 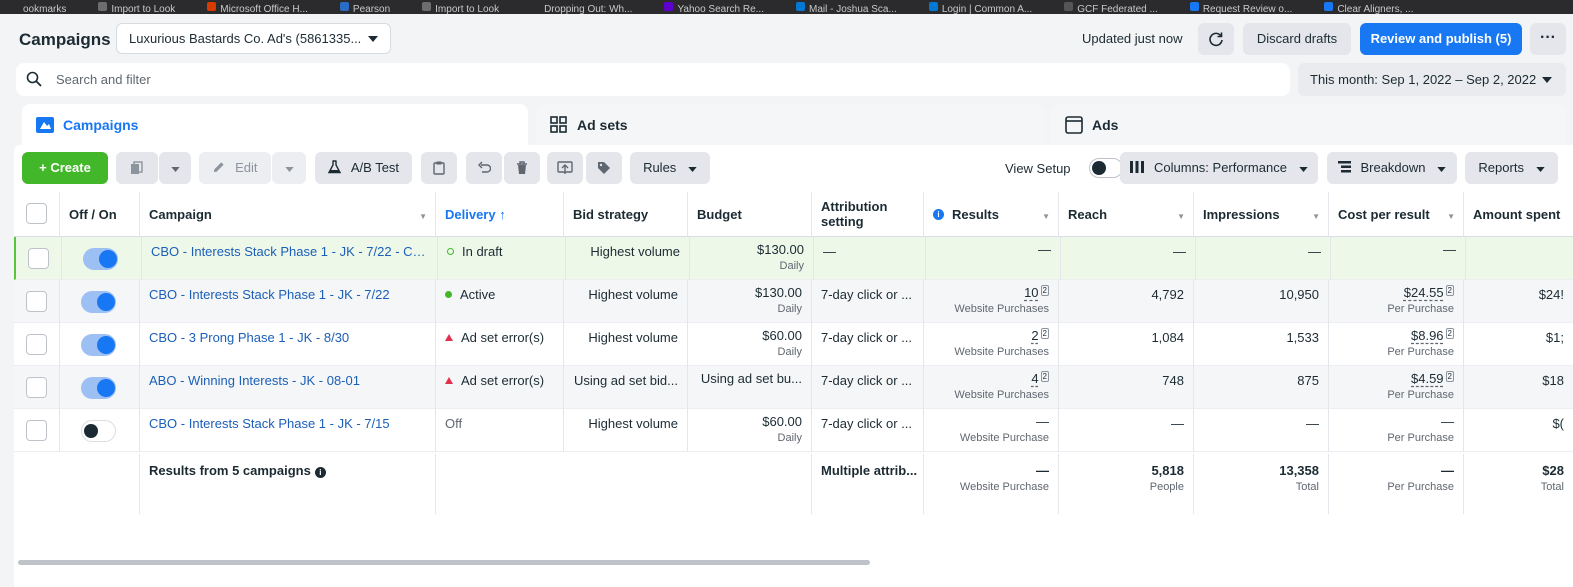 What do you see at coordinates (868, 214) in the screenshot?
I see `column-header-attribution: Attribution setting` at bounding box center [868, 214].